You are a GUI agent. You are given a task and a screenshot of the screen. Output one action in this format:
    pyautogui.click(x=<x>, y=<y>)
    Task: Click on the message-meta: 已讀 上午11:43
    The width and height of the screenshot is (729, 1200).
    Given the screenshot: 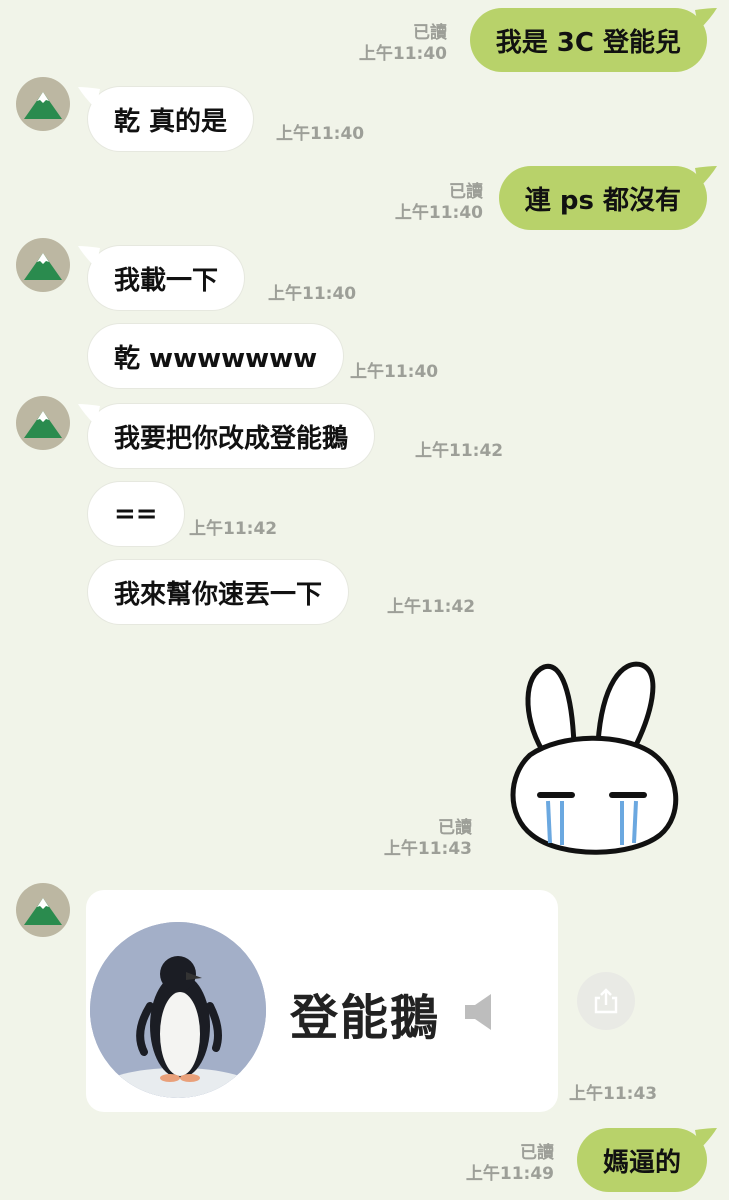 What is the action you would take?
    pyautogui.click(x=428, y=839)
    